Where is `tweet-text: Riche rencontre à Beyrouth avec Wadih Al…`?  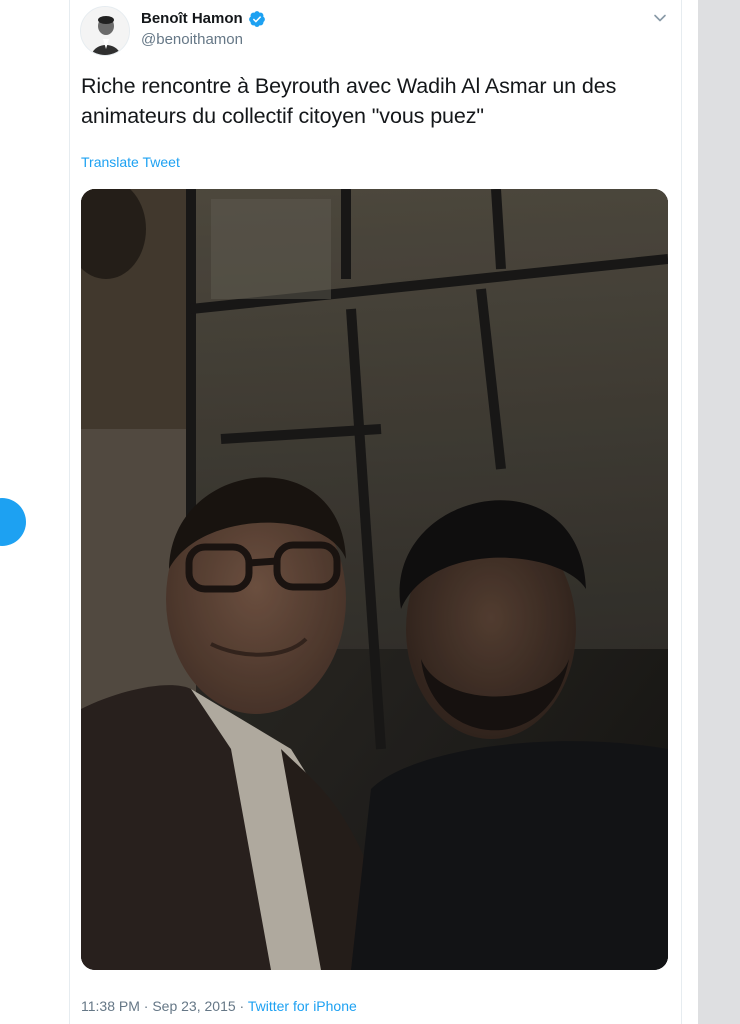 tweet-text: Riche rencontre à Beyrouth avec Wadih Al… is located at coordinates (349, 101).